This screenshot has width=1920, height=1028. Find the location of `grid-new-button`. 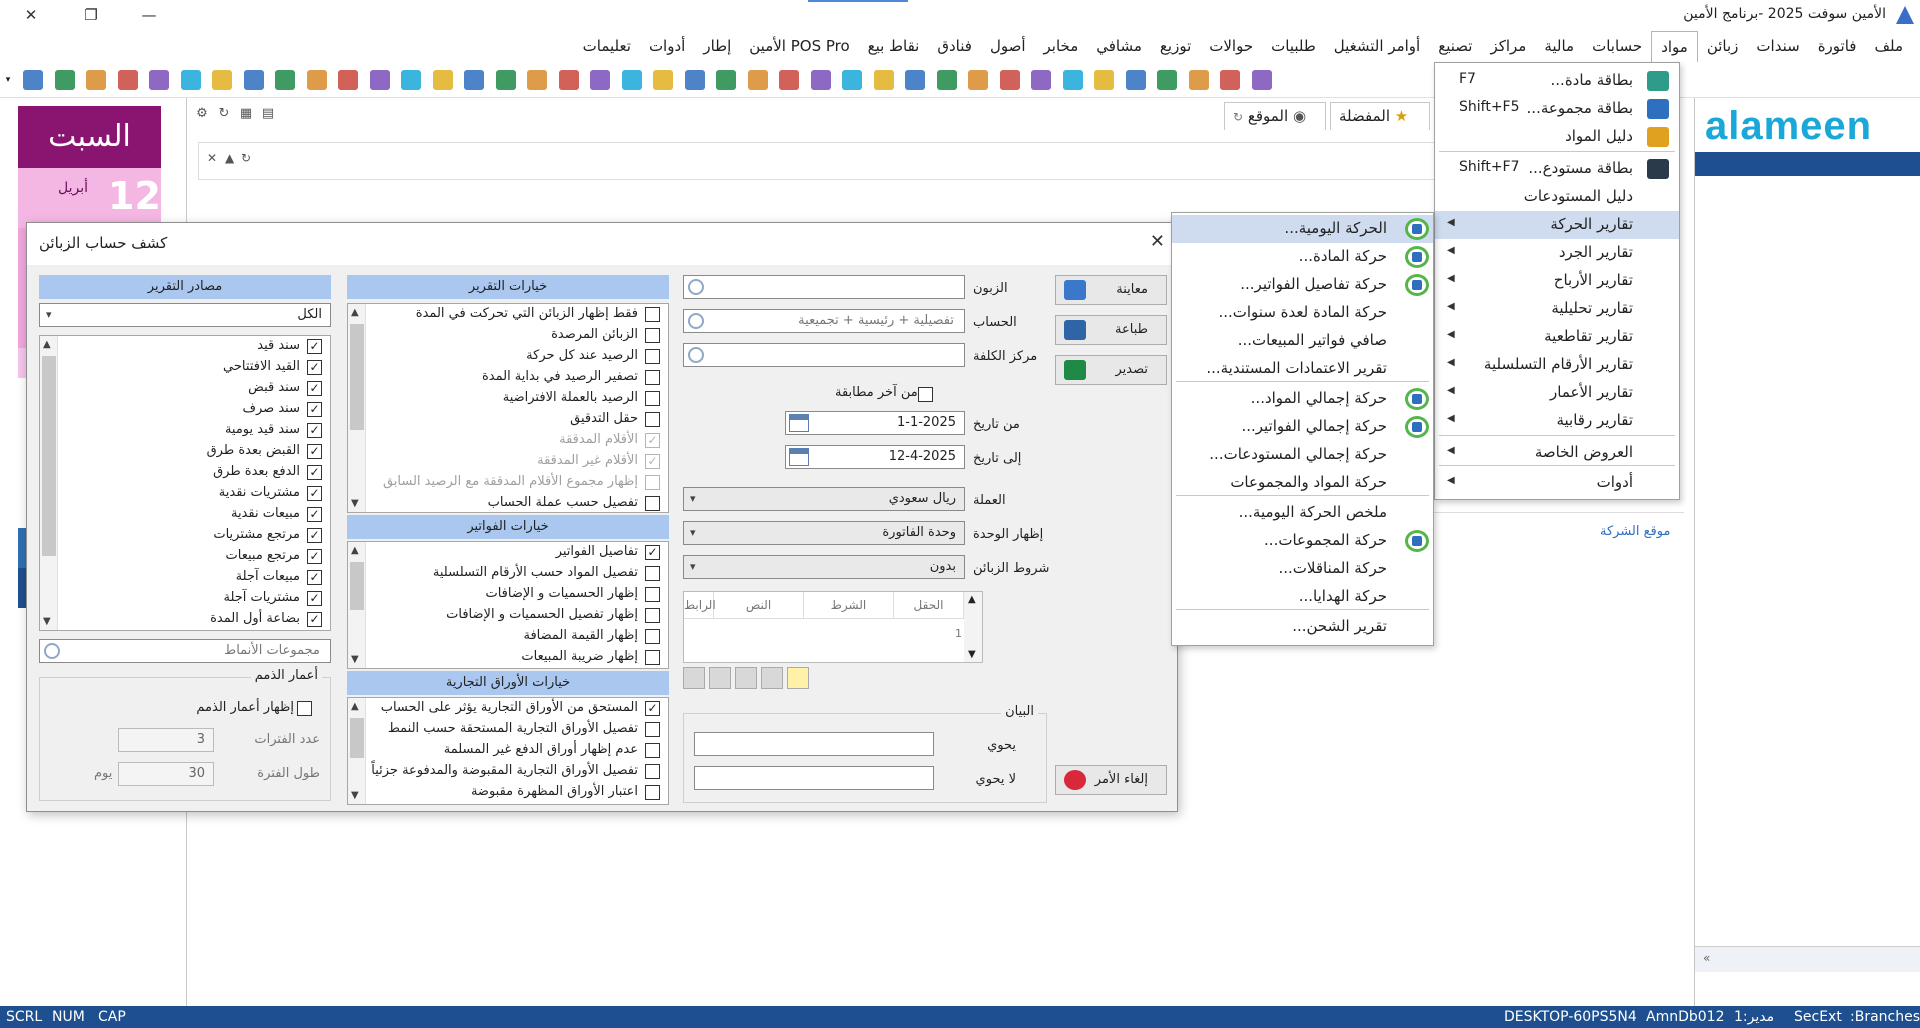

grid-new-button is located at coordinates (798, 678).